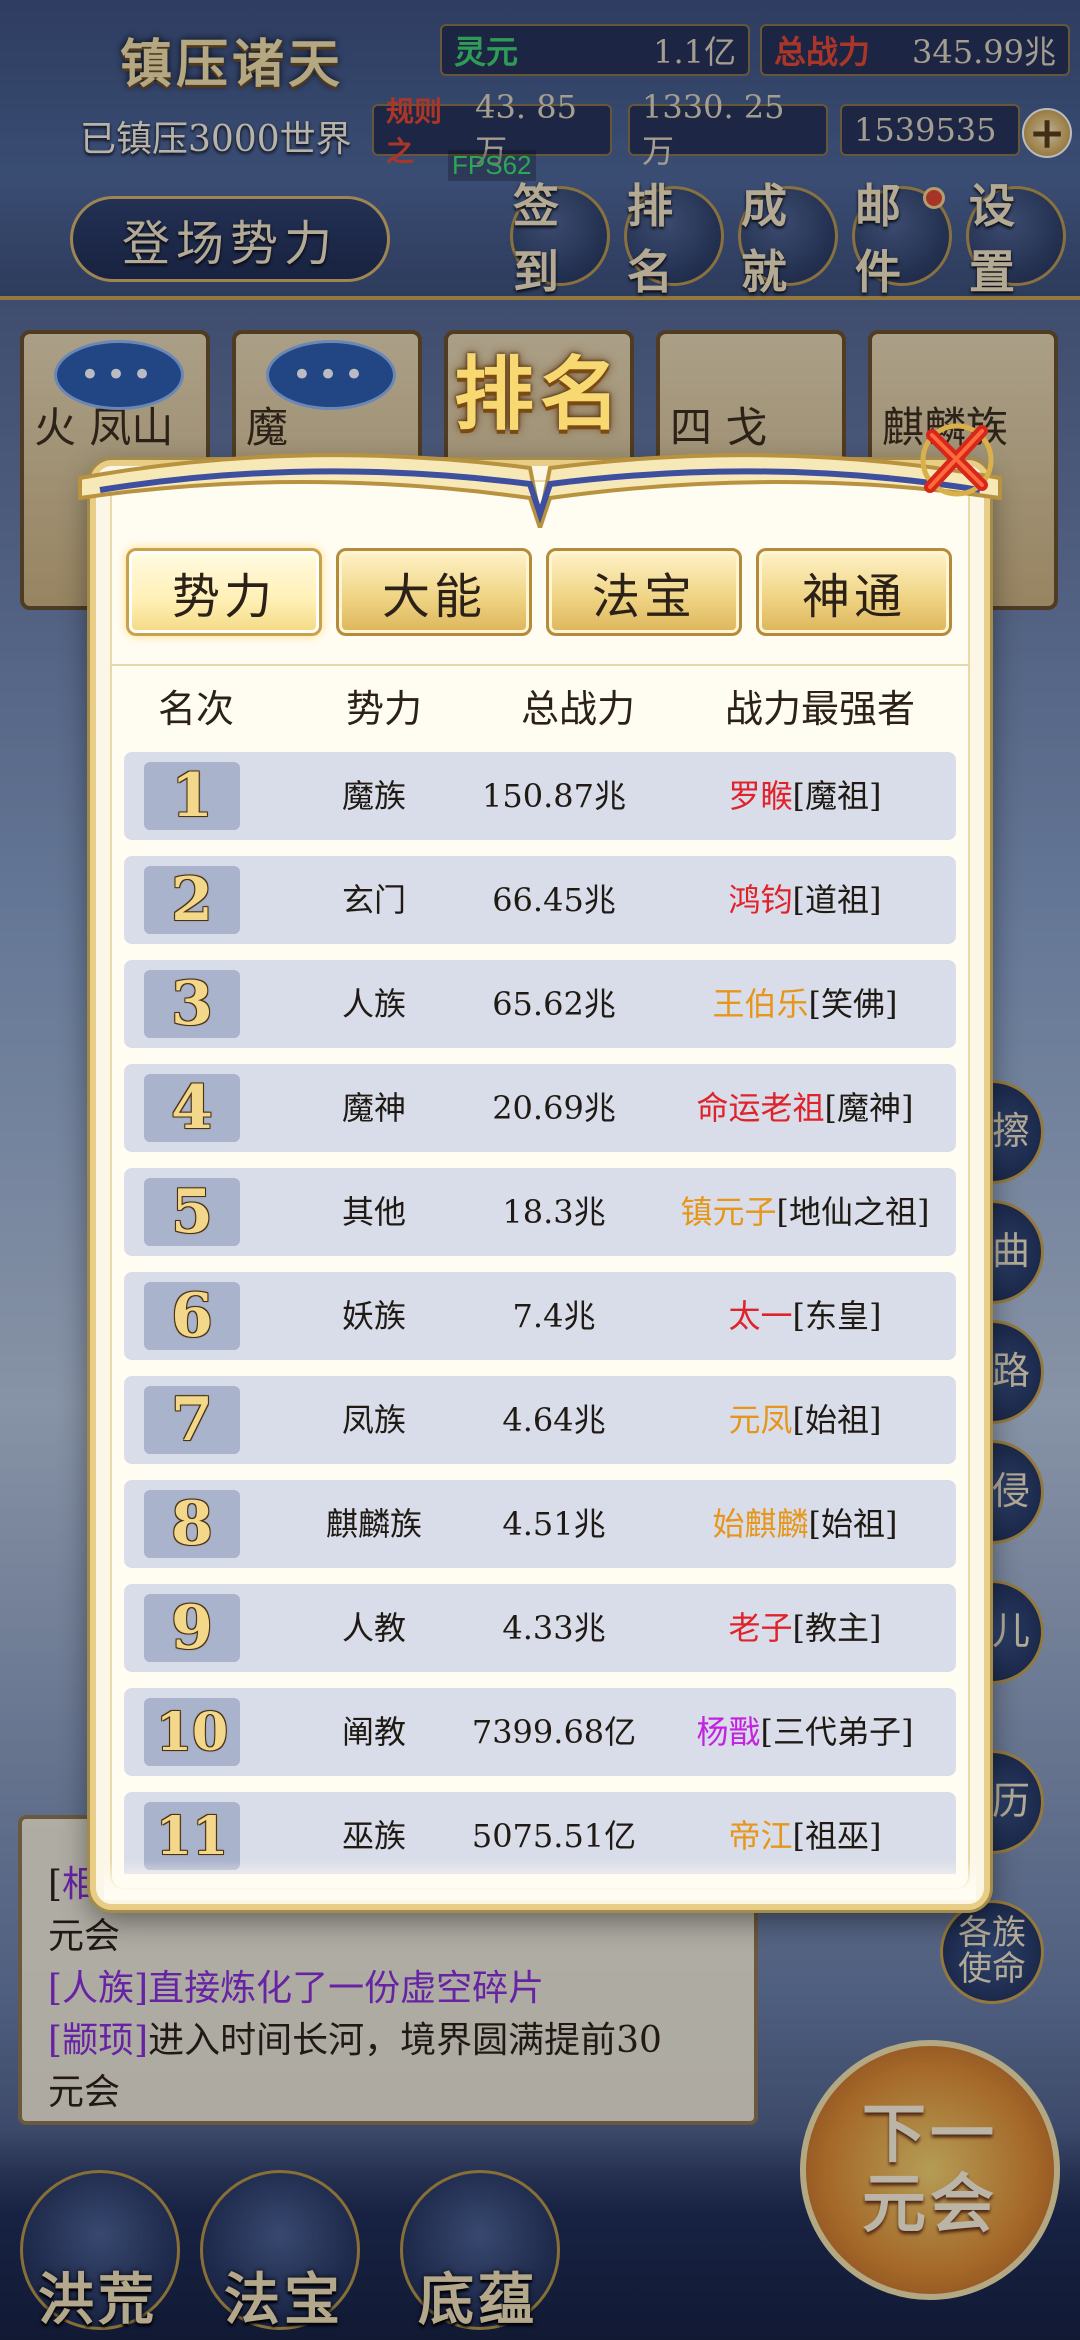 The width and height of the screenshot is (1080, 2340). Describe the element at coordinates (869, 1108) in the screenshot. I see `strongest-title: [魔神]` at that location.